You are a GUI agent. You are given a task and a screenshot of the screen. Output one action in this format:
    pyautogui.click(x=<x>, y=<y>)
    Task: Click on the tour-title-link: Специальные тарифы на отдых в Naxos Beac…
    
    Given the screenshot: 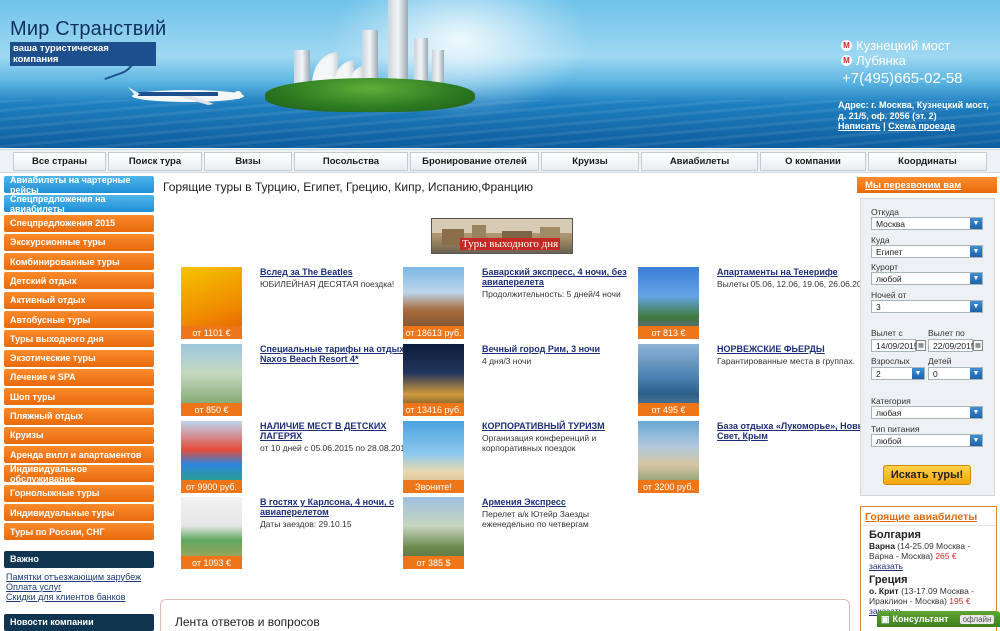 What is the action you would take?
    pyautogui.click(x=337, y=354)
    